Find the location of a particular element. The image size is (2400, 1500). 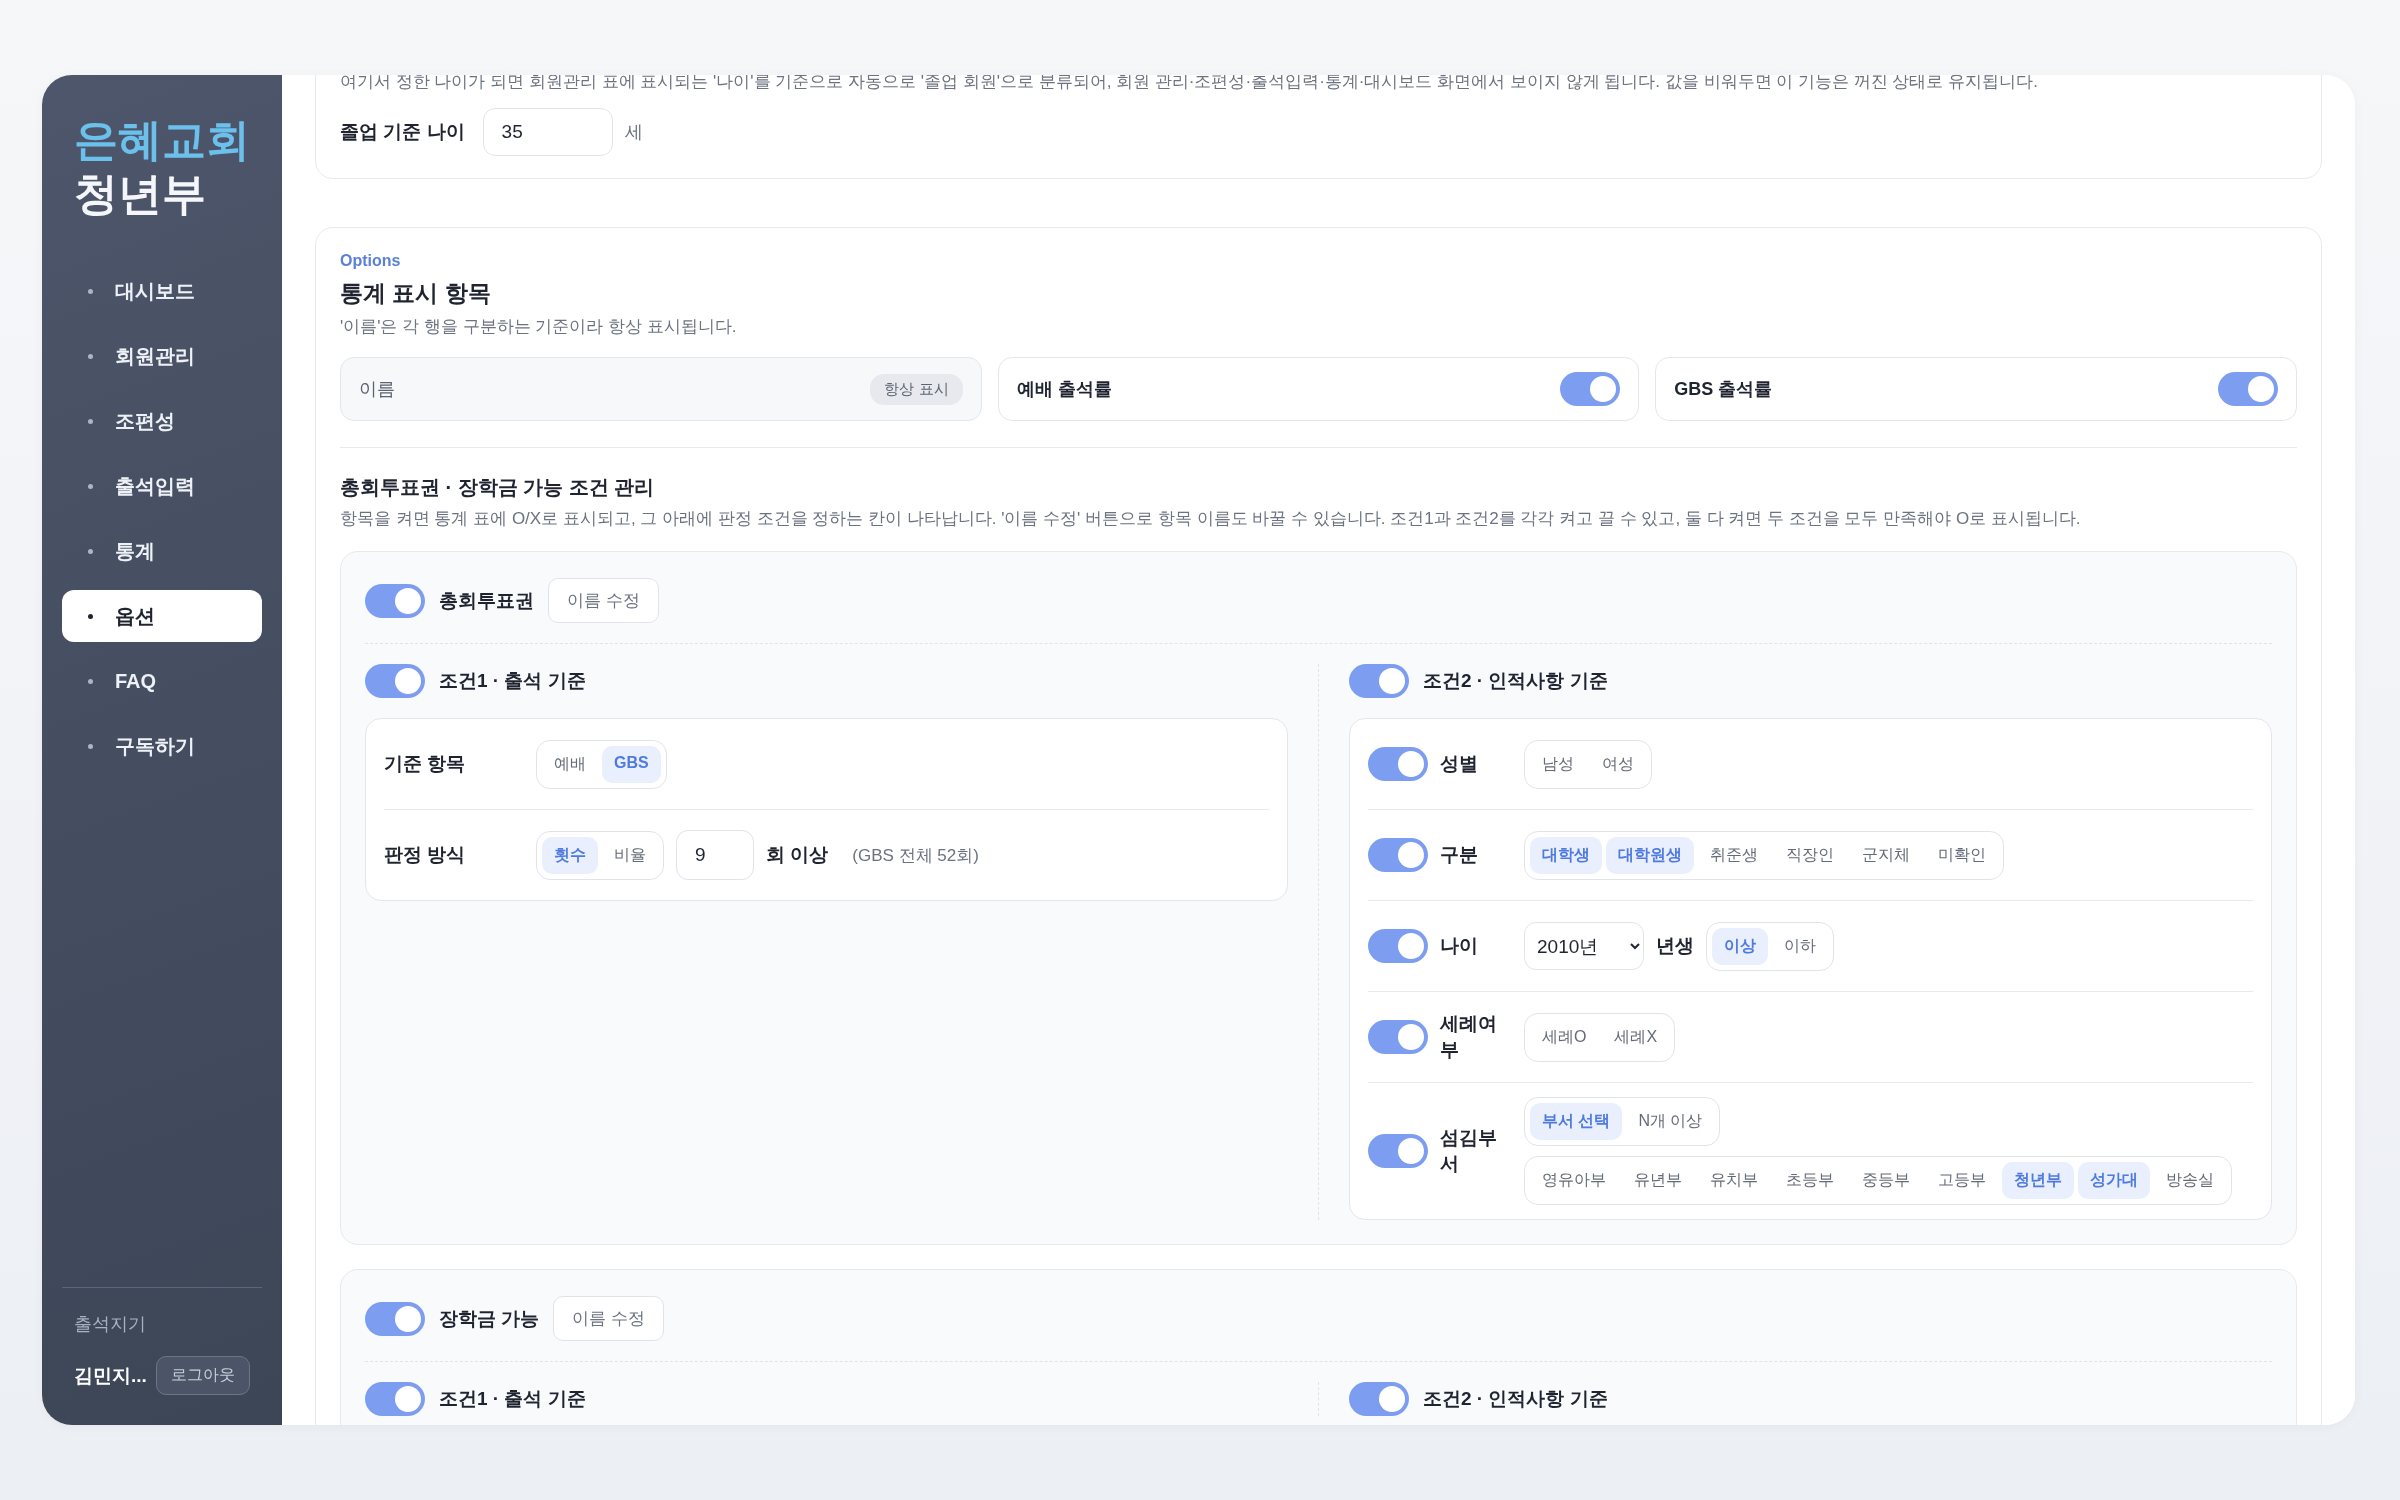

nav-item: 옵션 is located at coordinates (162, 616).